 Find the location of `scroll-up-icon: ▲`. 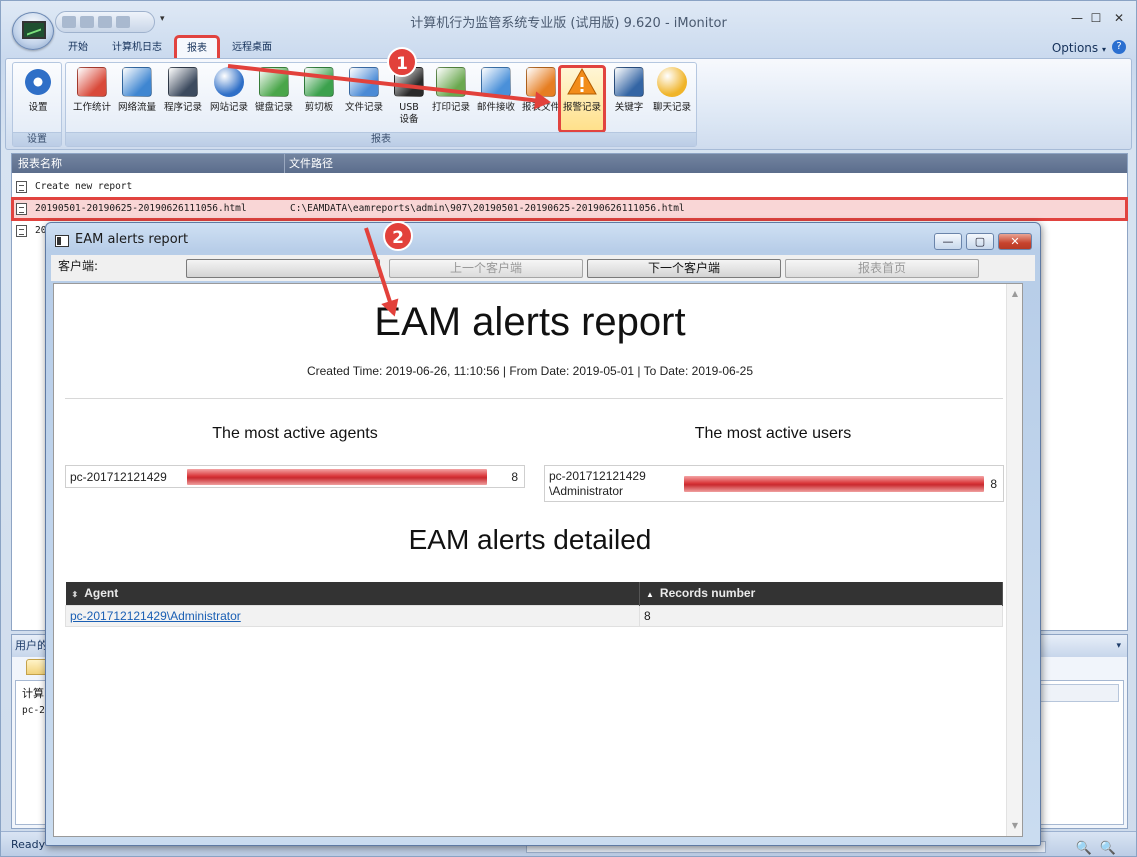

scroll-up-icon: ▲ is located at coordinates (1014, 294).